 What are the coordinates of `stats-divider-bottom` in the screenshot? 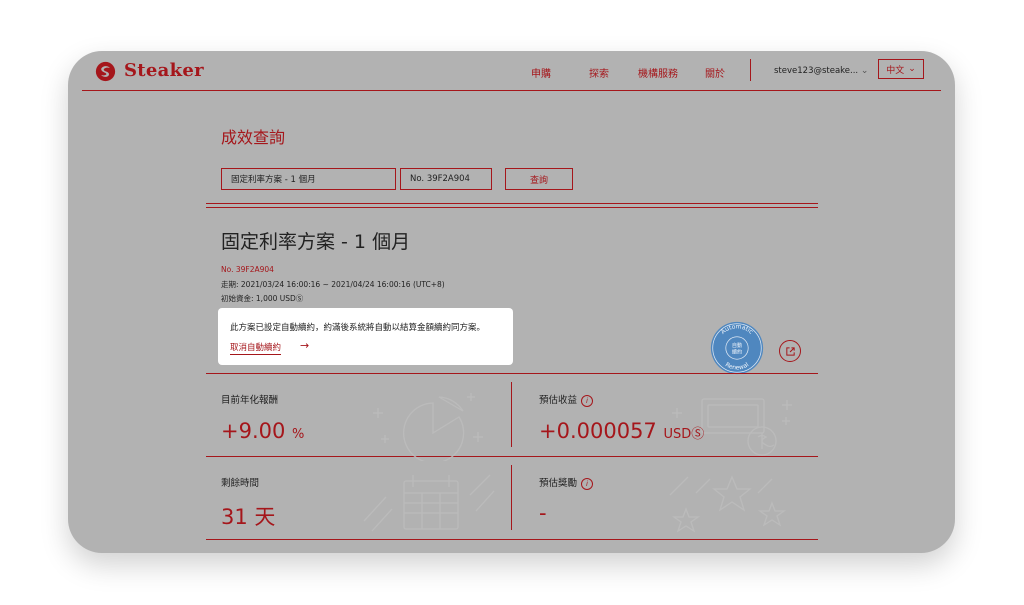 It's located at (512, 539).